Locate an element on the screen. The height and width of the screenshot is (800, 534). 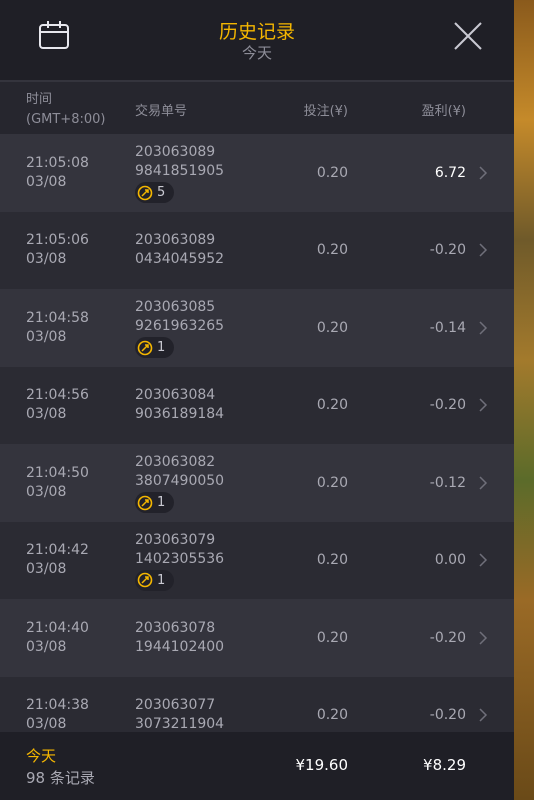
summary-total-bet: ¥19.60 is located at coordinates (322, 765).